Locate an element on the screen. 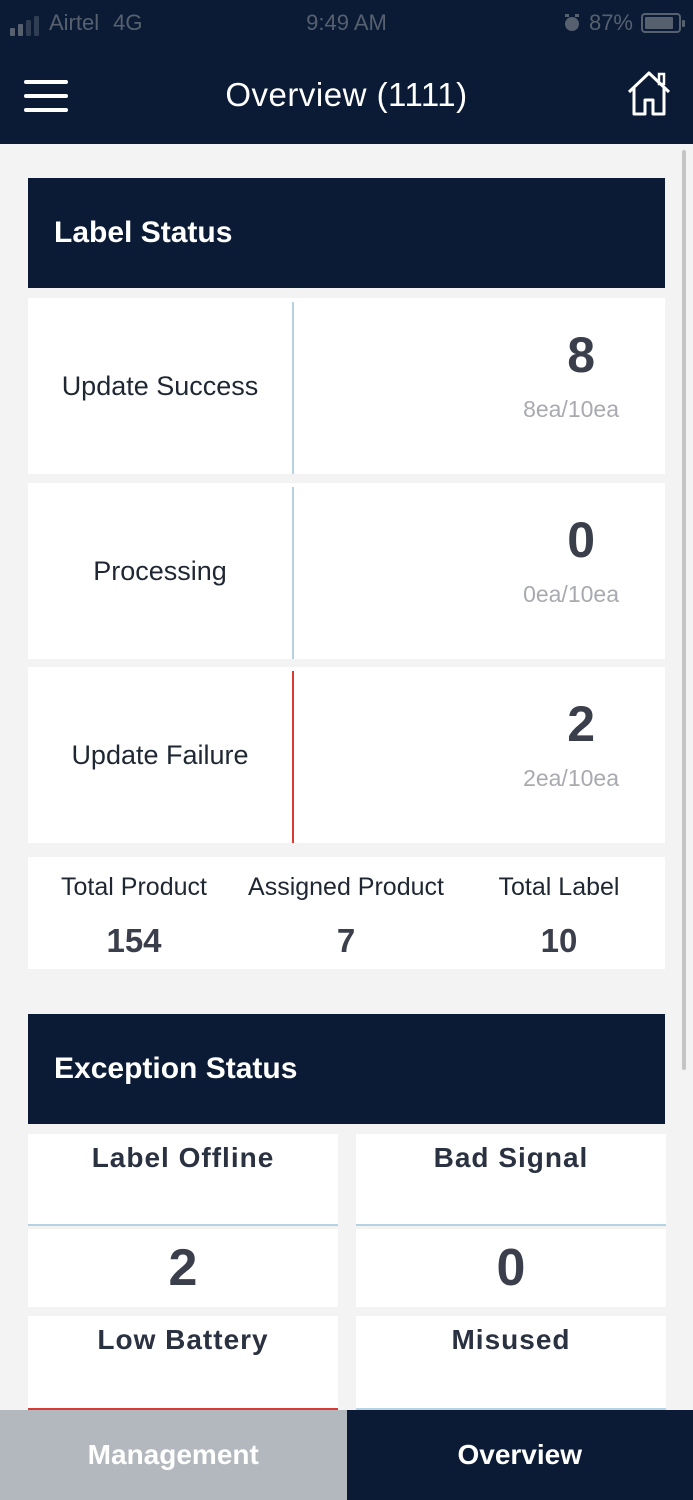 The height and width of the screenshot is (1500, 693). status-bar: Airtel 4G 9:49 AM 87% is located at coordinates (346, 24).